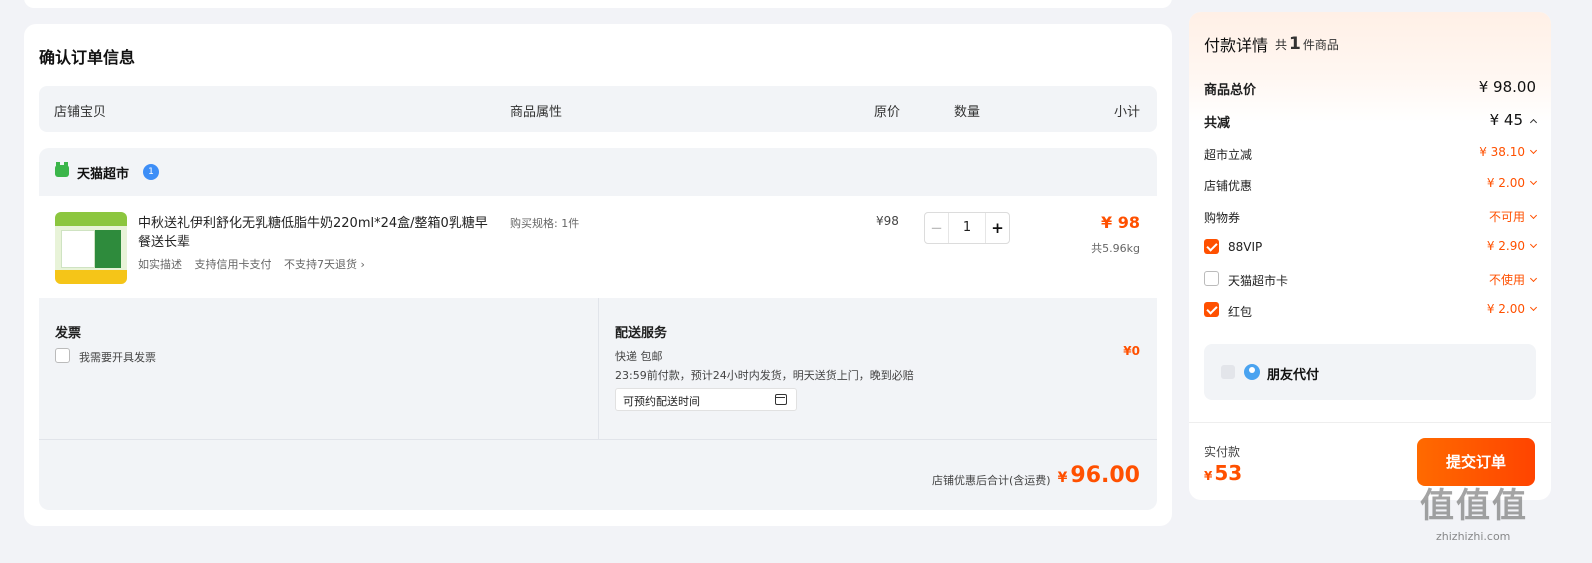 The height and width of the screenshot is (563, 1592). Describe the element at coordinates (1371, 280) in the screenshot. I see `discount-item-card: 天猫超市卡 不使用` at that location.